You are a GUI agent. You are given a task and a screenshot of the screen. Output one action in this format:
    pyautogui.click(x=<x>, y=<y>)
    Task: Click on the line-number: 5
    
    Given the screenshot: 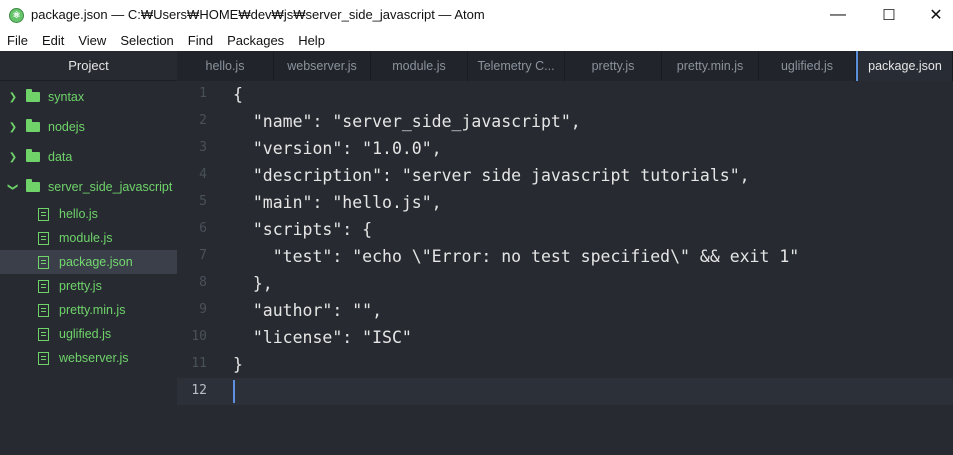 What is the action you would take?
    pyautogui.click(x=203, y=201)
    